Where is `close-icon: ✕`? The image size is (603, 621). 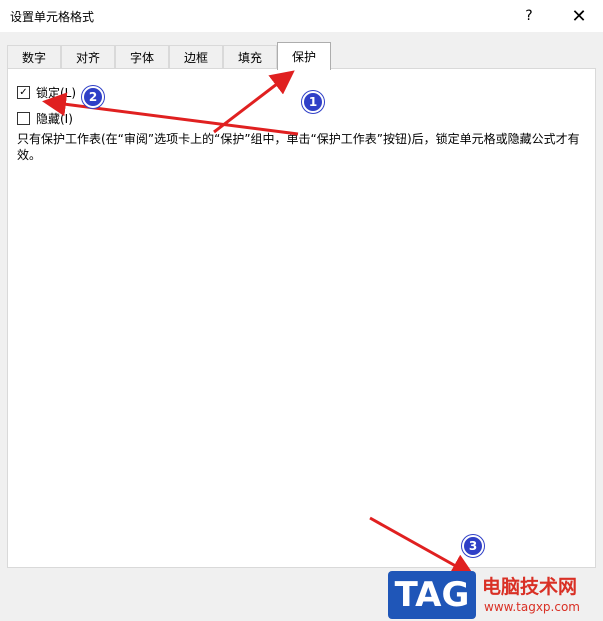
close-icon: ✕ is located at coordinates (579, 16).